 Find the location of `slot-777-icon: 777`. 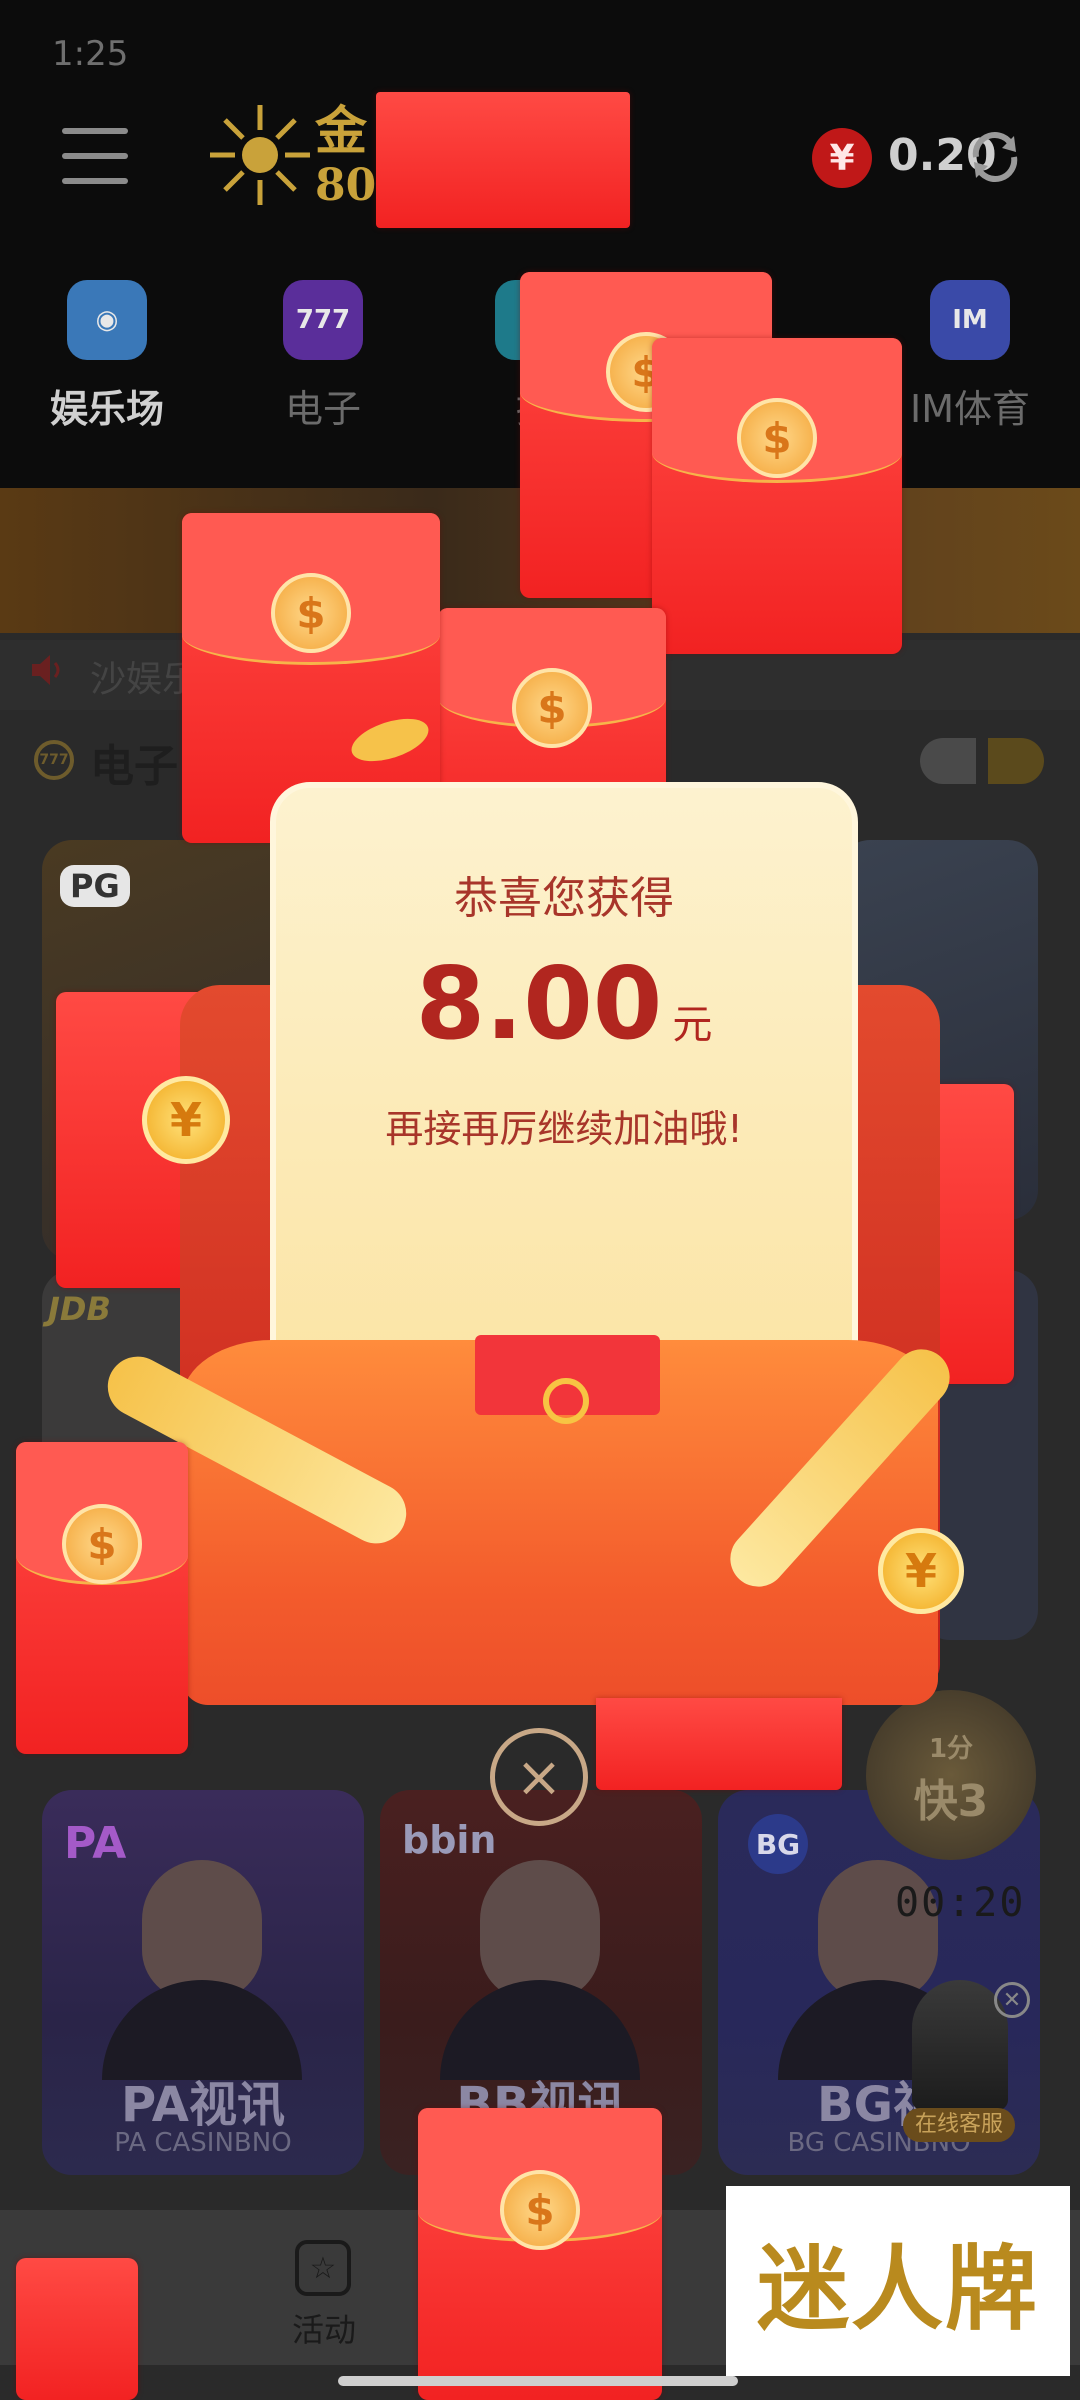

slot-777-icon: 777 is located at coordinates (323, 320).